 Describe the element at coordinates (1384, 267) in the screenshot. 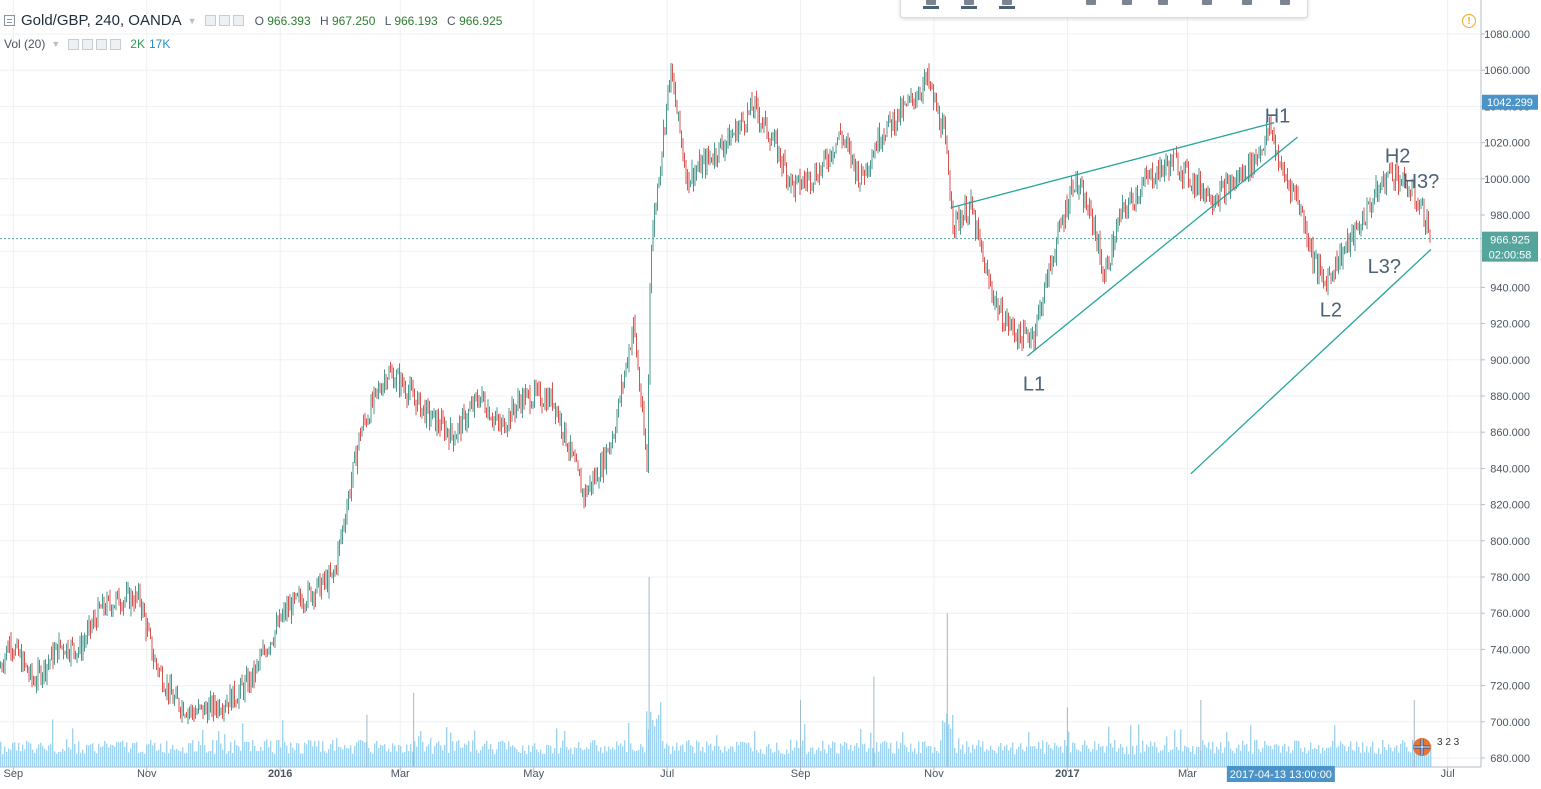

I see `pattern-label-l3-q: L3?` at that location.